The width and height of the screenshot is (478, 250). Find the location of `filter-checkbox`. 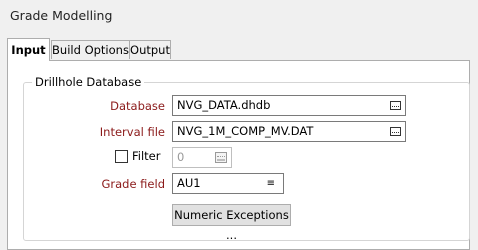

filter-checkbox is located at coordinates (121, 156).